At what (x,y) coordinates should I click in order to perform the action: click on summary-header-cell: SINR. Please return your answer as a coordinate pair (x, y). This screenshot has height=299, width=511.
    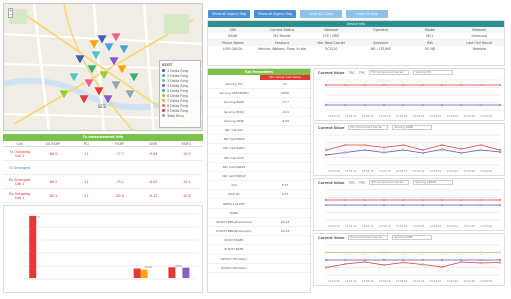
    Looking at the image, I should click on (152, 144).